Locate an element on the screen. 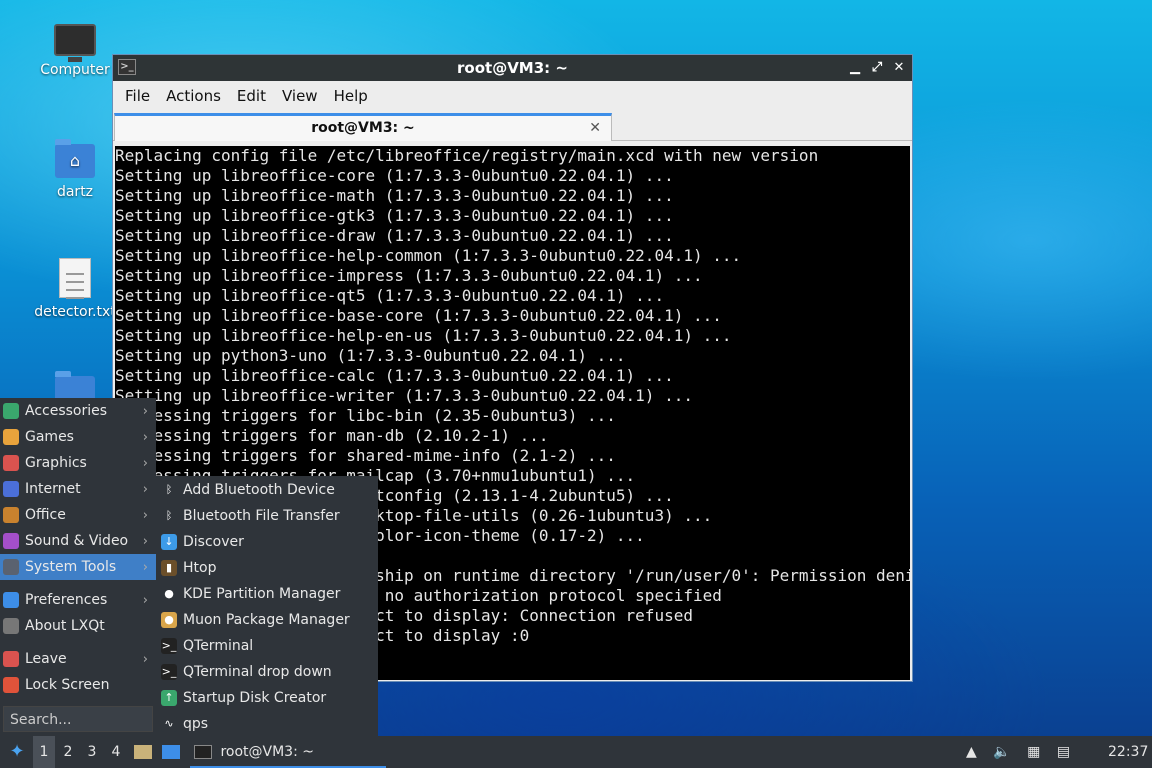 The width and height of the screenshot is (1152, 768). submenu-item: >_ QTerminal is located at coordinates (267, 646).